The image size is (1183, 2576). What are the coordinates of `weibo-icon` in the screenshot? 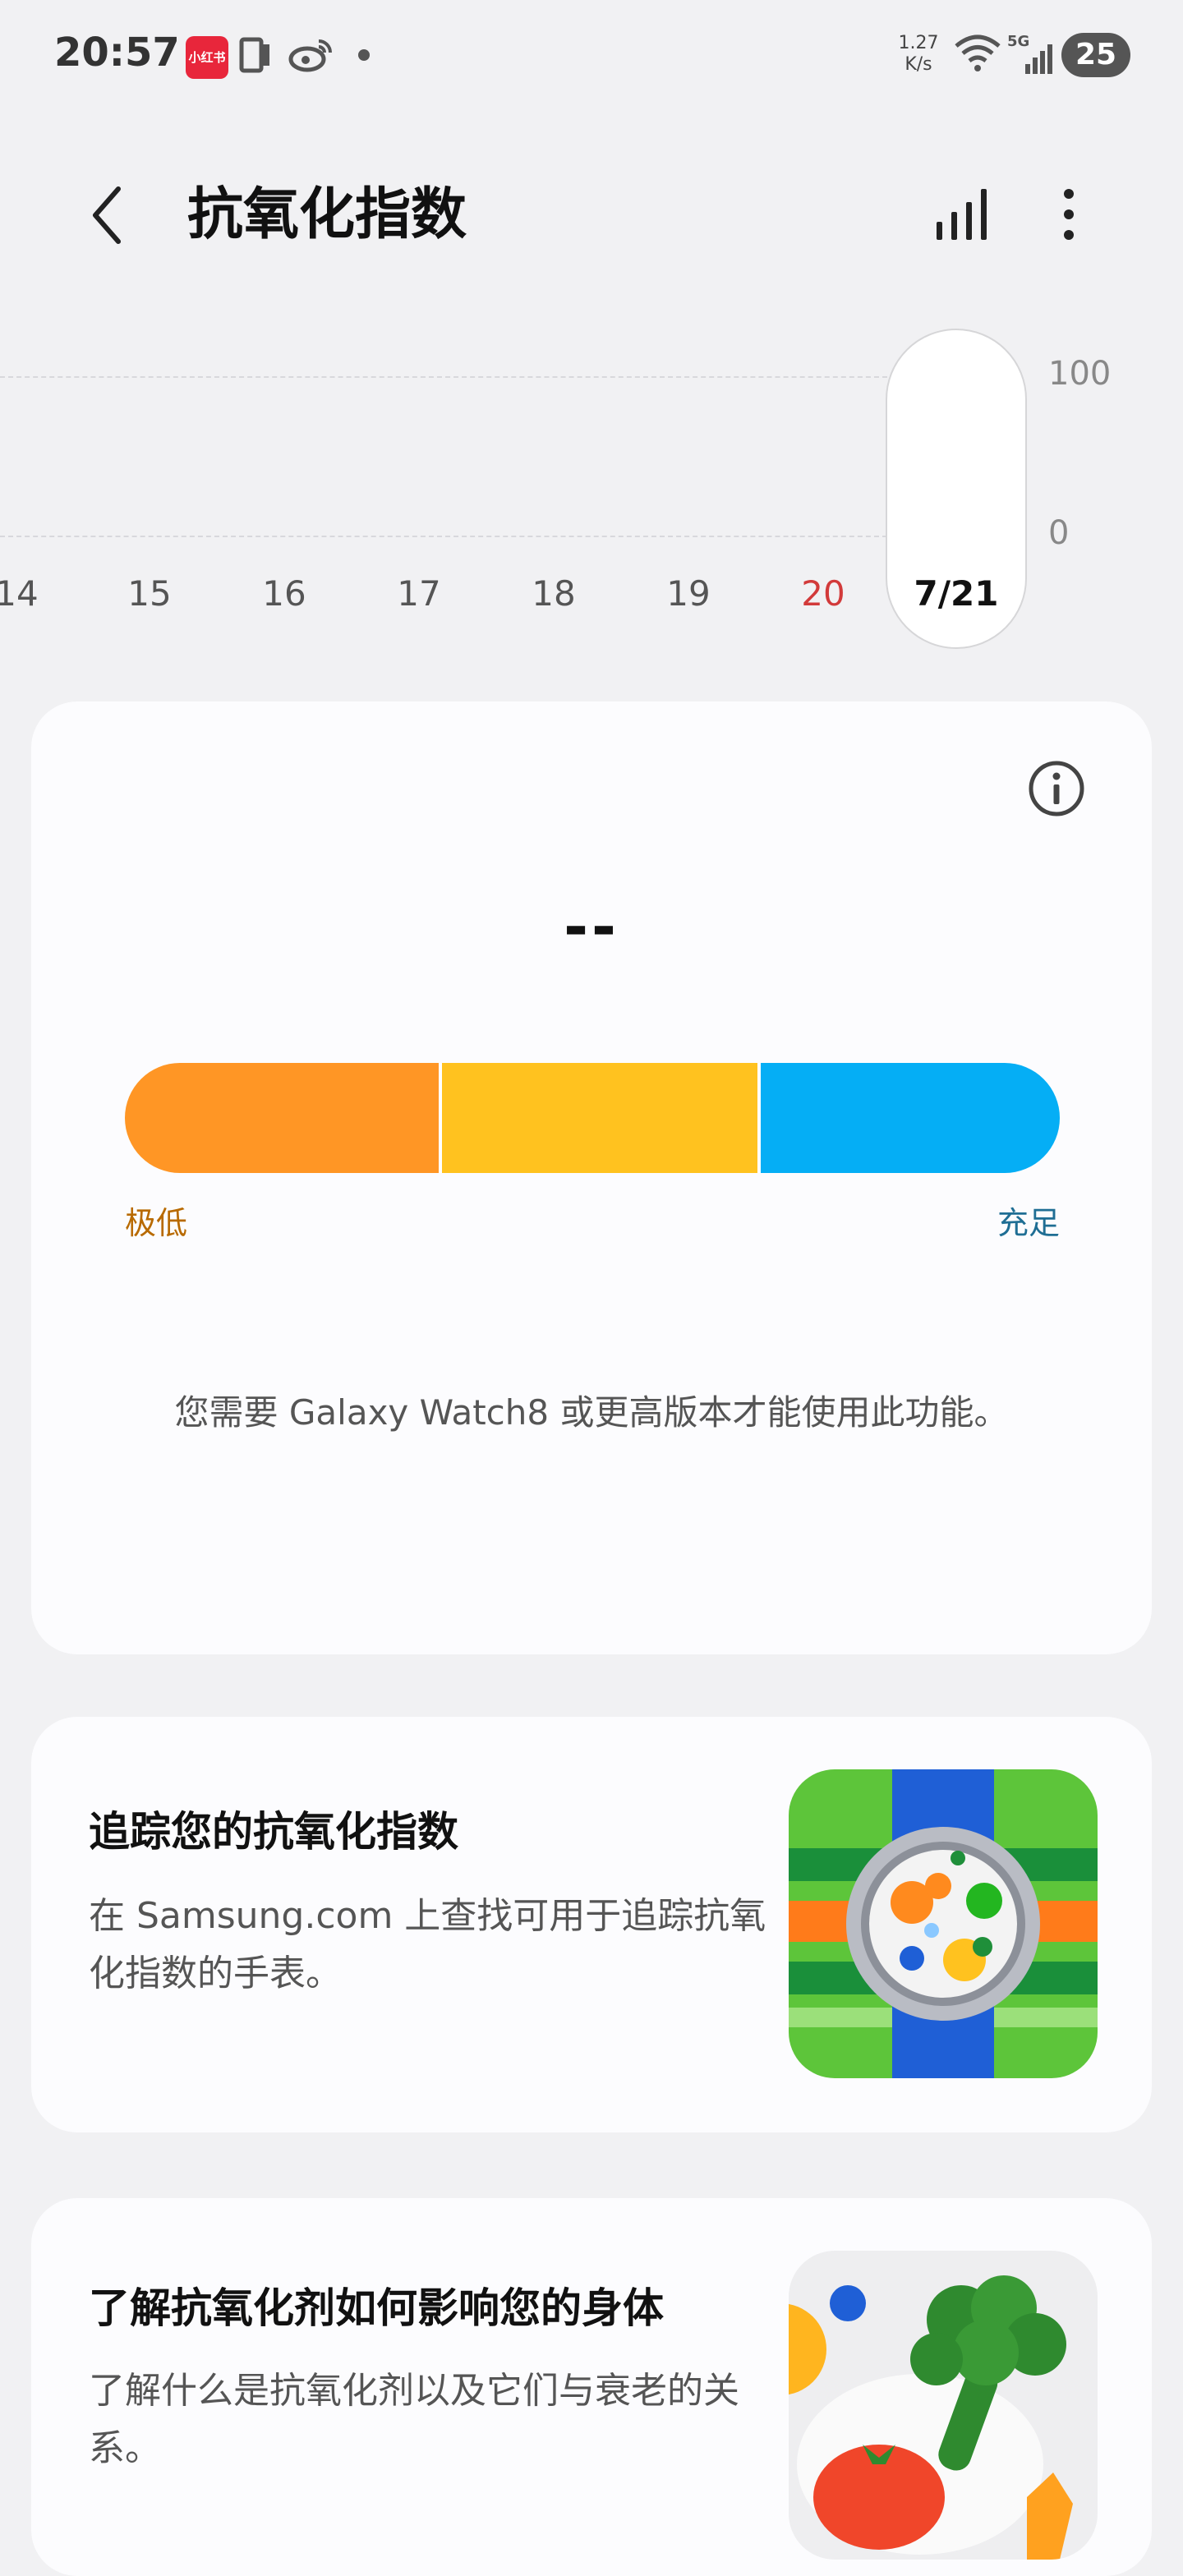 It's located at (310, 56).